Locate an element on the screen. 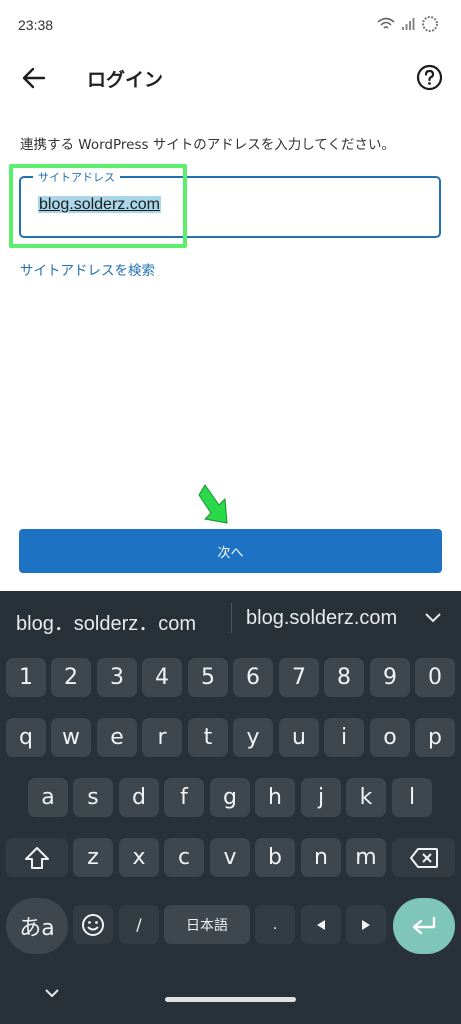 The width and height of the screenshot is (461, 1024). key-c: c is located at coordinates (184, 857).